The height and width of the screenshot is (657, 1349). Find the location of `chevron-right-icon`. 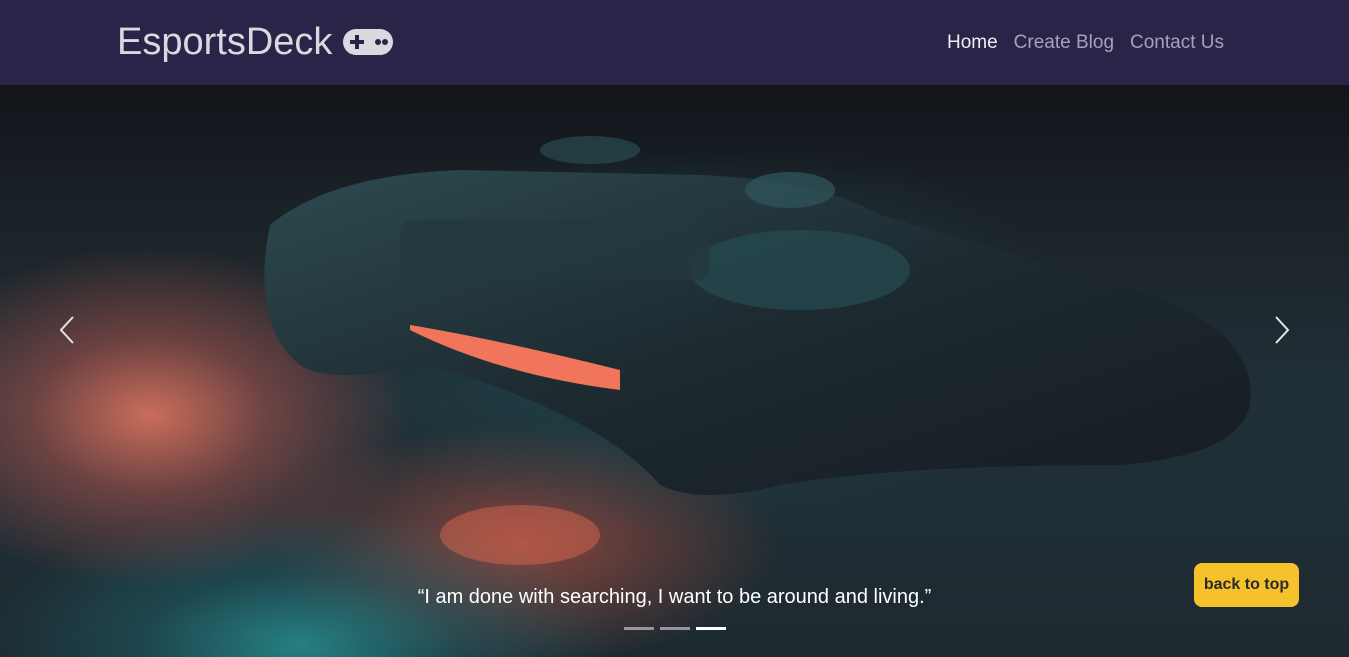

chevron-right-icon is located at coordinates (1282, 330).